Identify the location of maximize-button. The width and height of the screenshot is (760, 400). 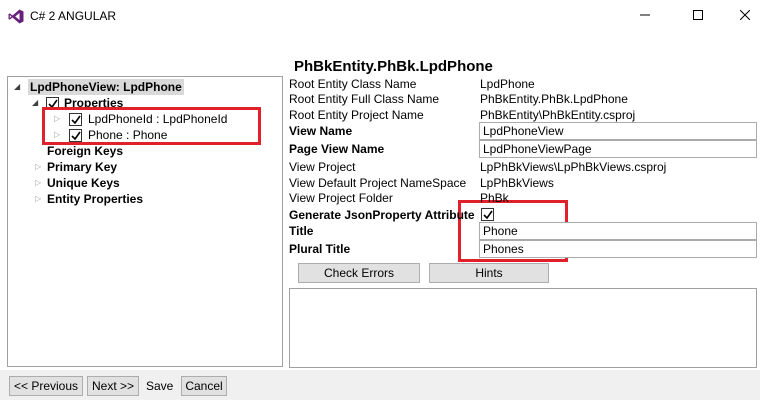
(698, 16).